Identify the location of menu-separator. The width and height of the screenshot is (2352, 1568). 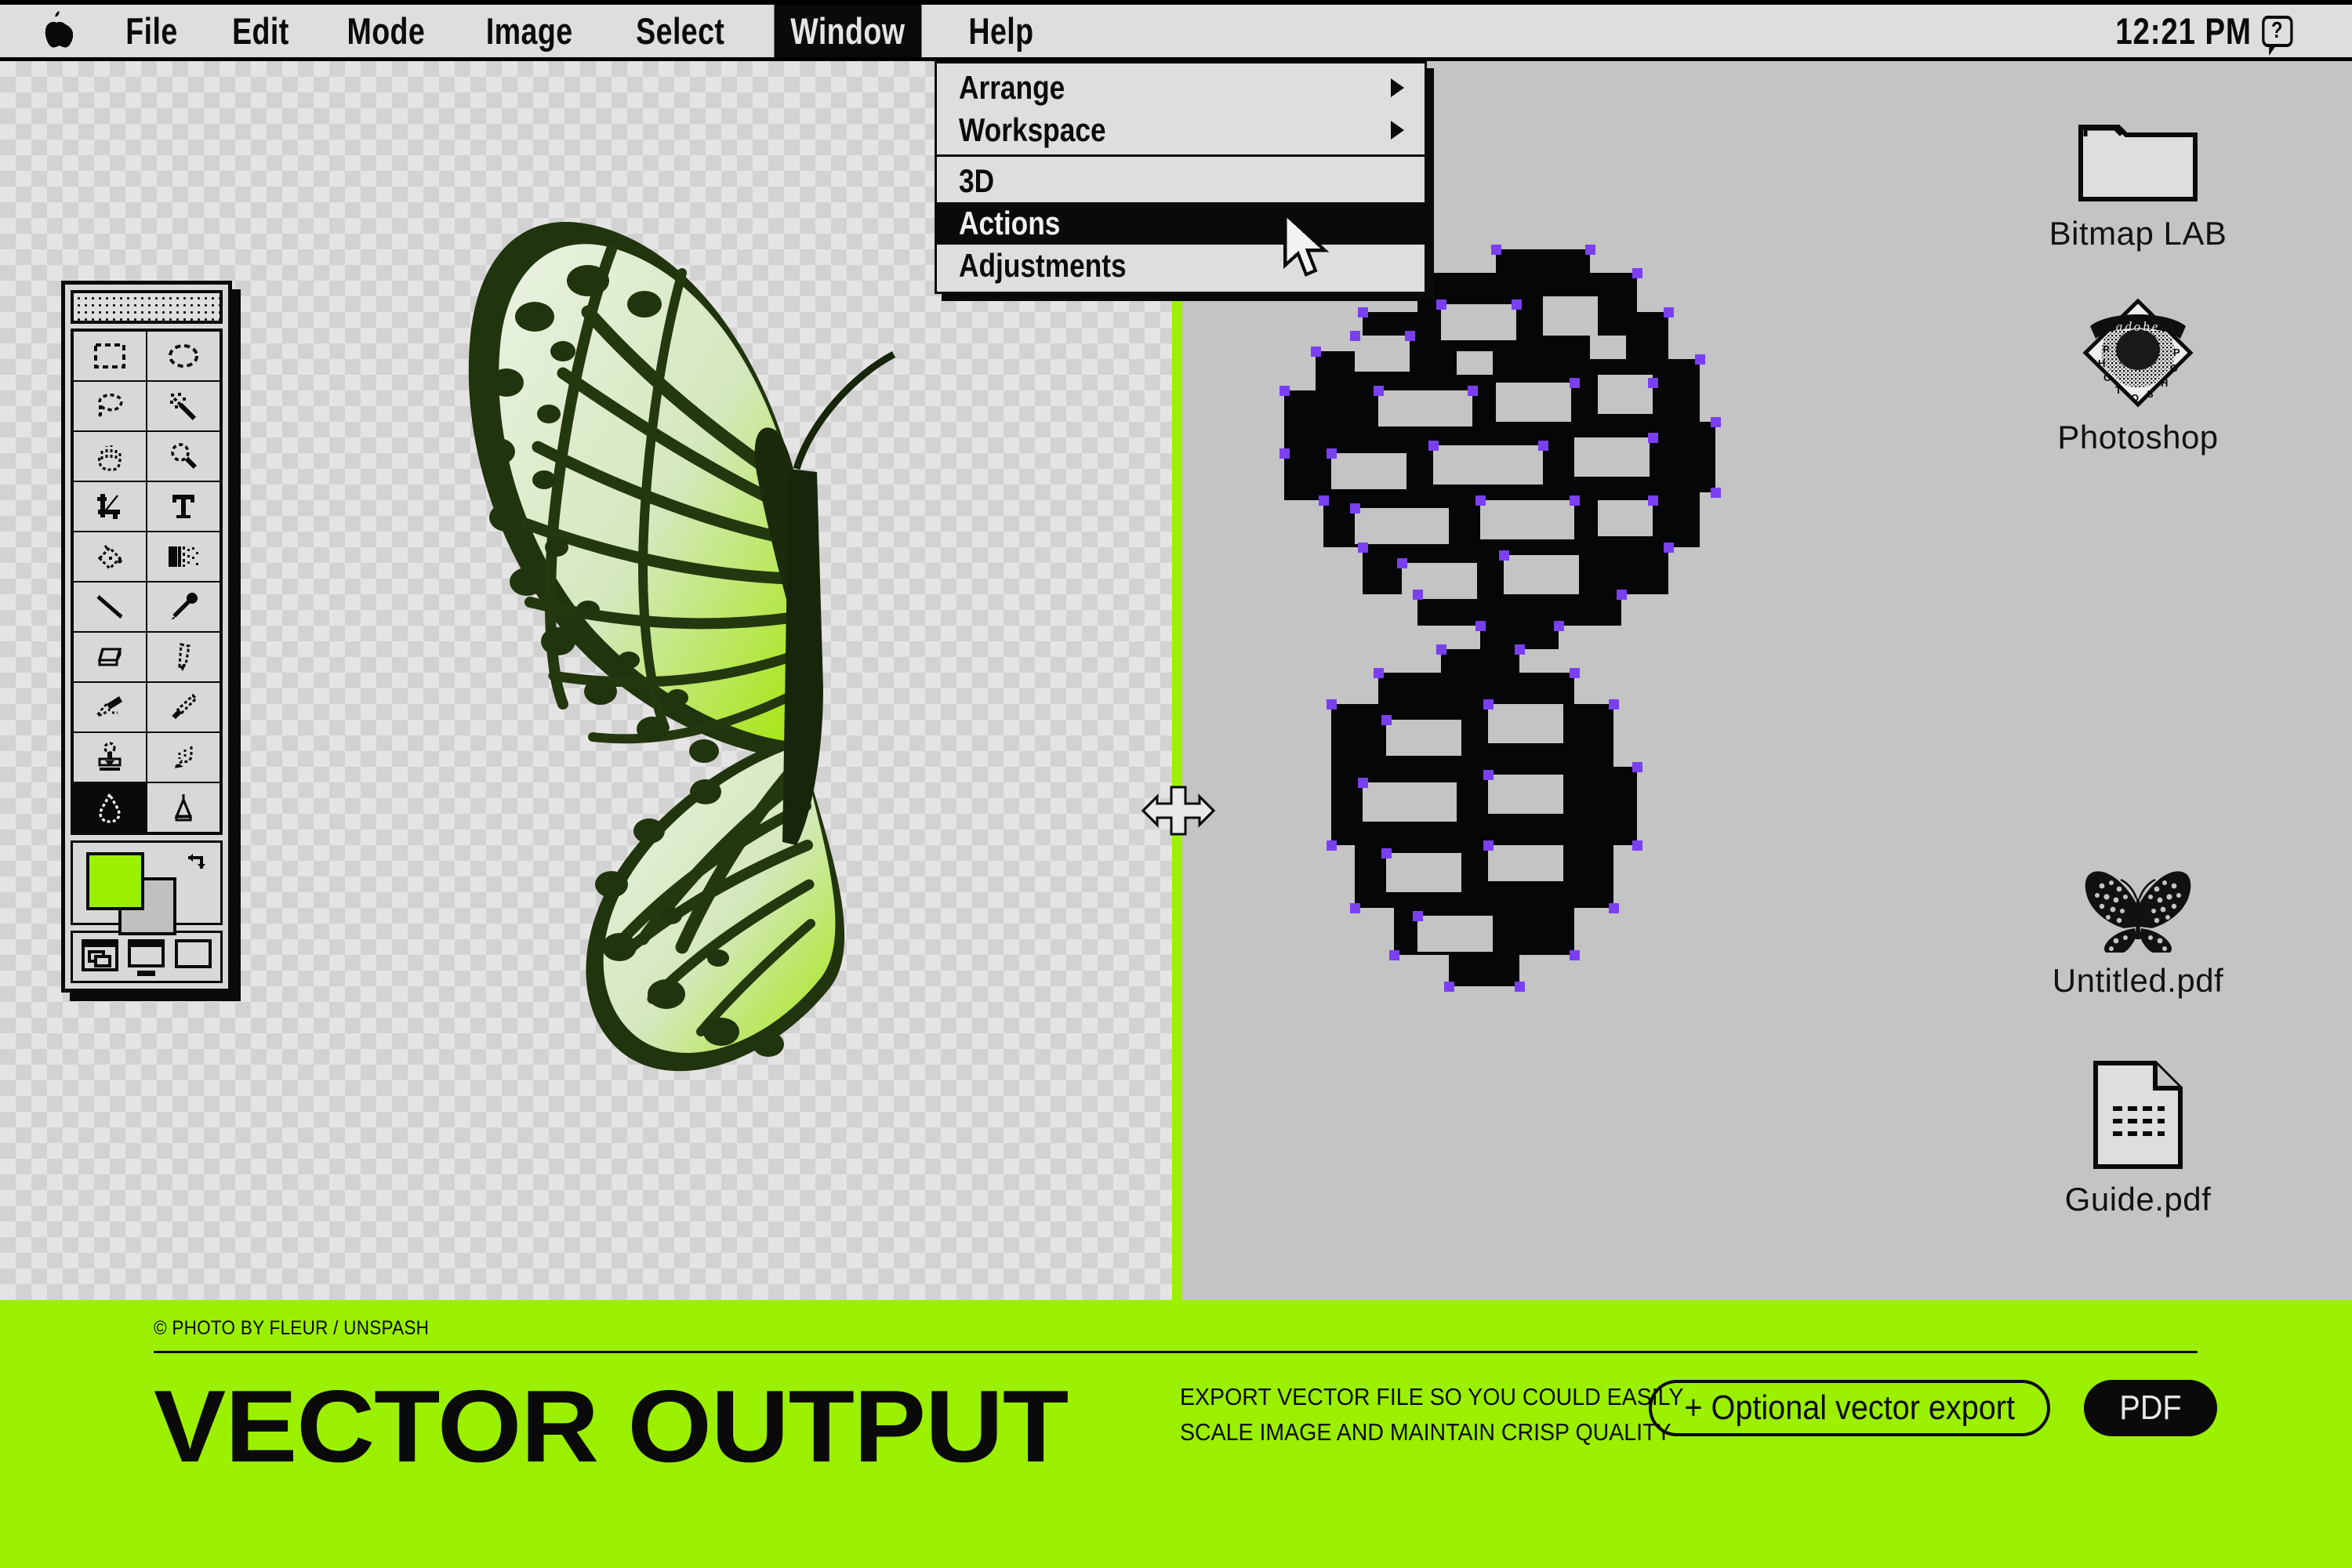
(1181, 155).